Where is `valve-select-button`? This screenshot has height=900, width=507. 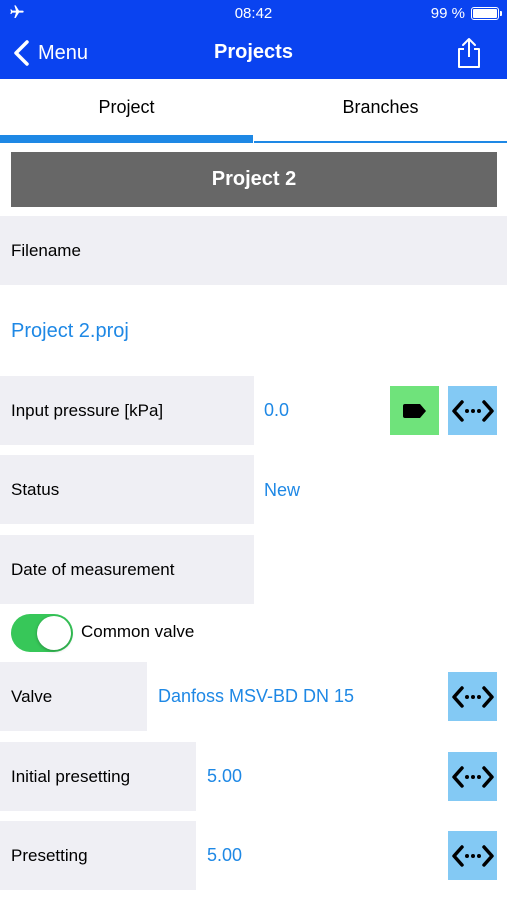
valve-select-button is located at coordinates (472, 696).